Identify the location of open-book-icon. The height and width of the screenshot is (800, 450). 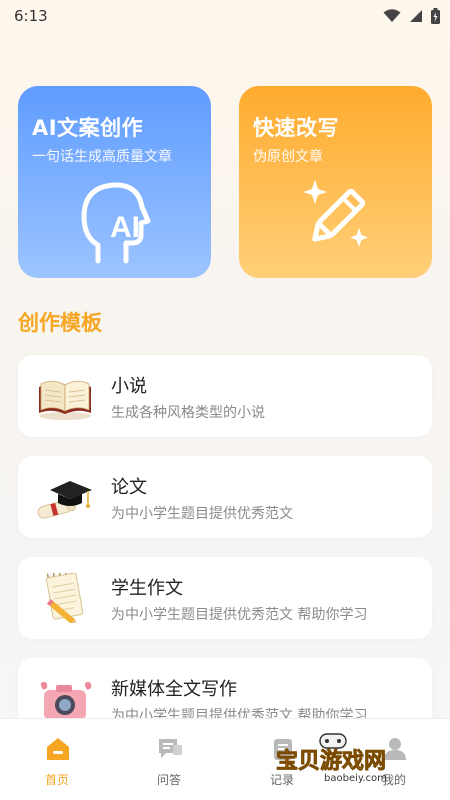
(65, 400).